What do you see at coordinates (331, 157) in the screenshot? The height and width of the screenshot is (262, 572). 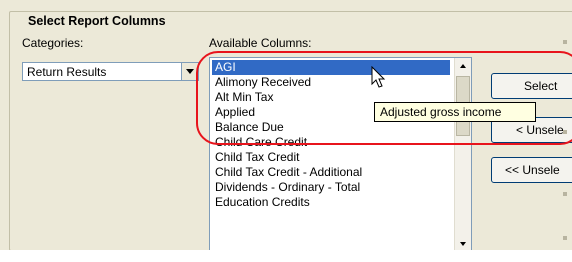 I see `list-item: Child Tax Credit` at bounding box center [331, 157].